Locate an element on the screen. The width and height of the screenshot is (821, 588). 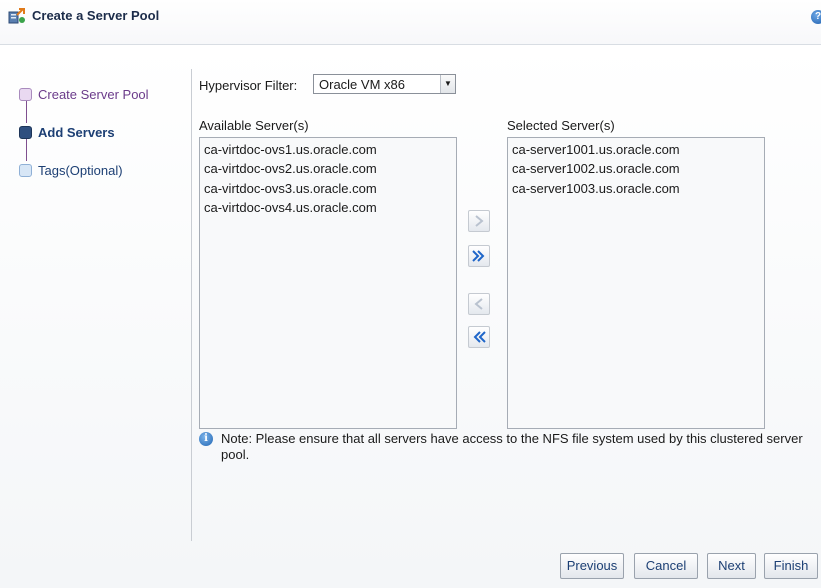
step-label: Create Server Pool is located at coordinates (93, 94).